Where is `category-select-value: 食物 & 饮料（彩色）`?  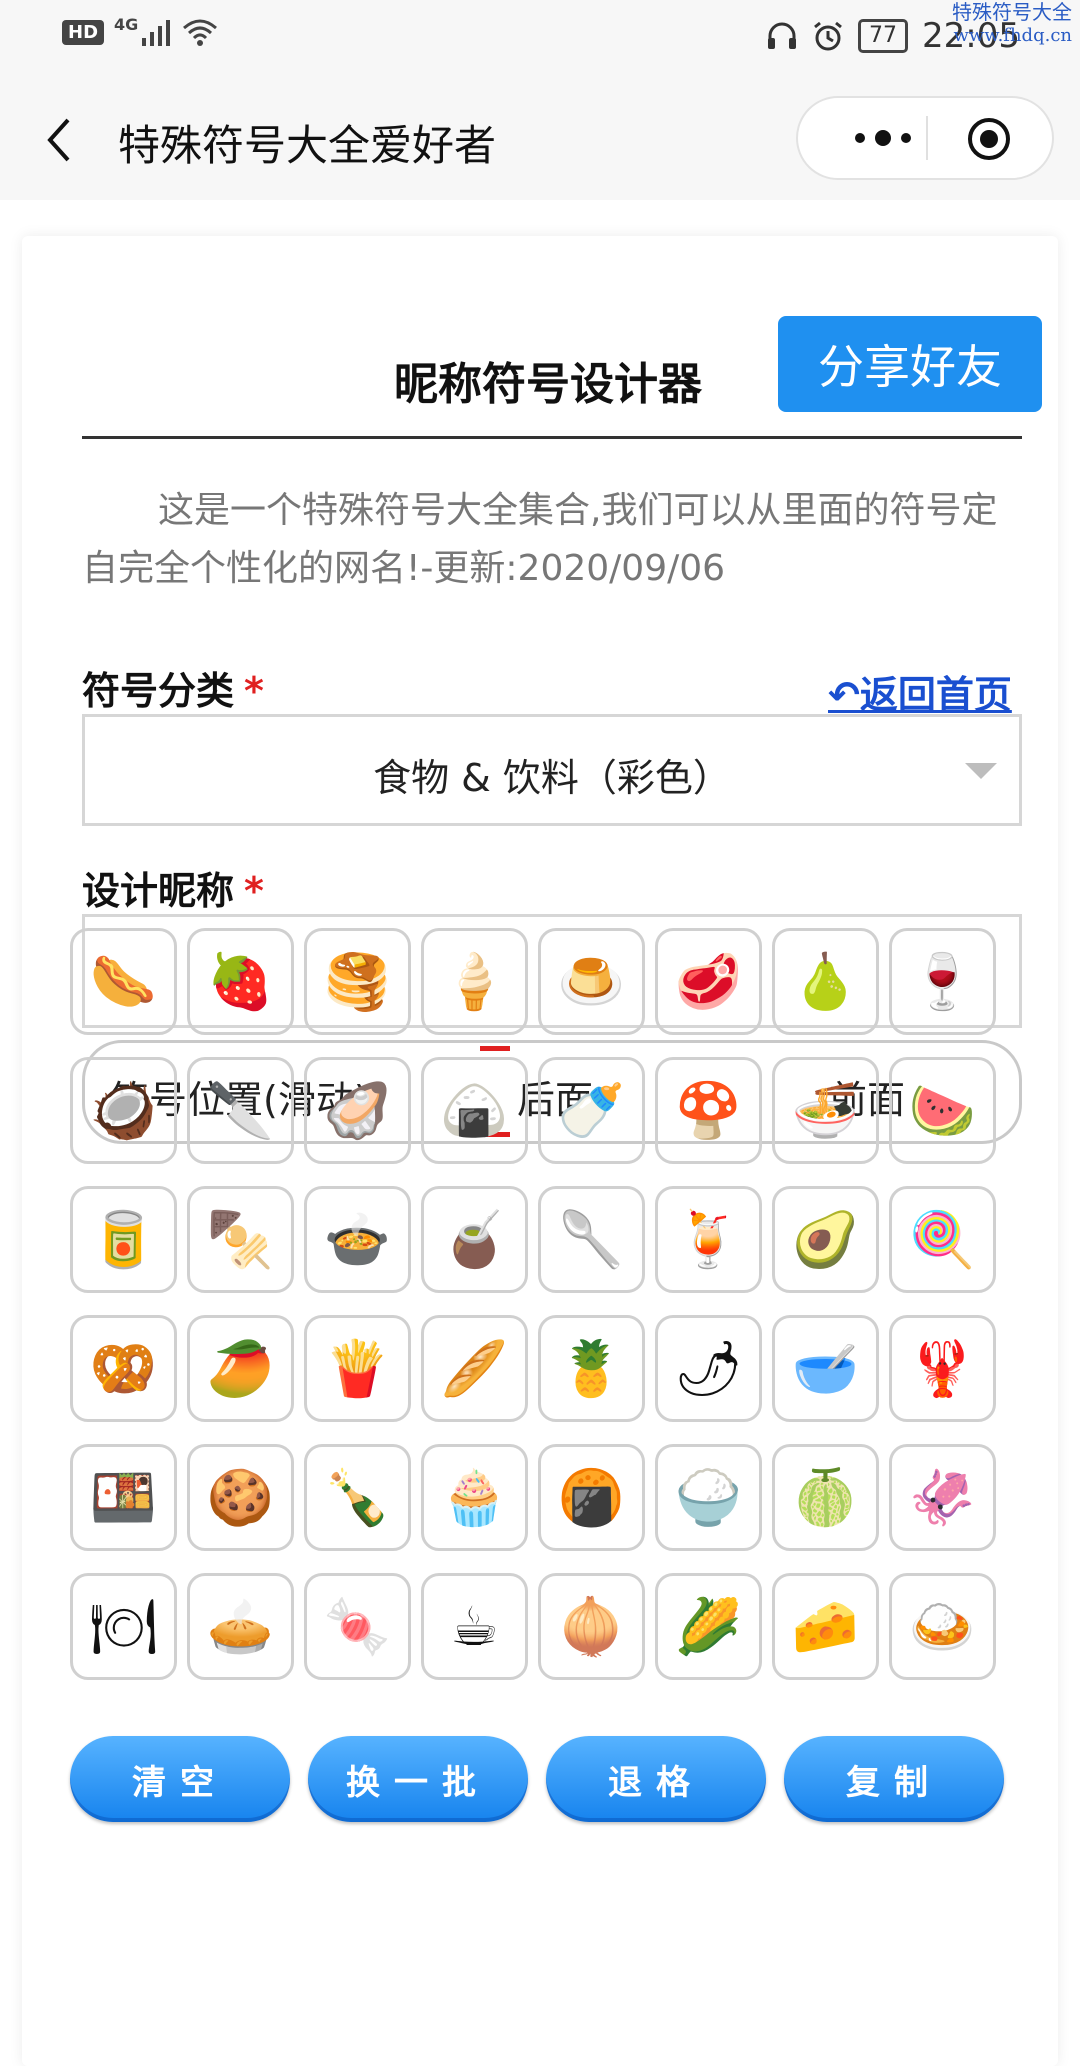 category-select-value: 食物 & 饮料（彩色） is located at coordinates (552, 778).